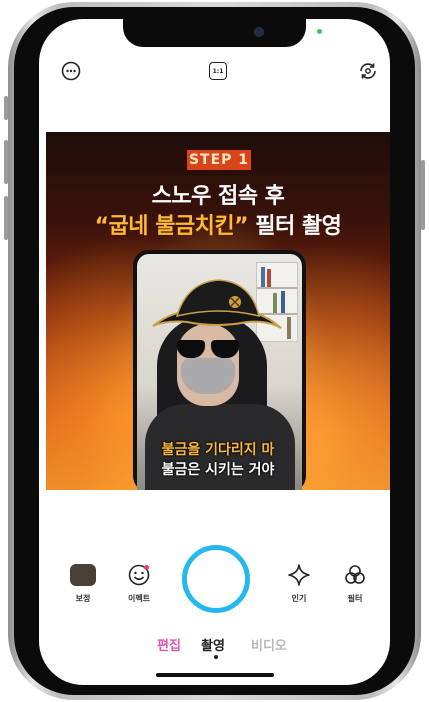  What do you see at coordinates (208, 376) in the screenshot?
I see `face-mask-image` at bounding box center [208, 376].